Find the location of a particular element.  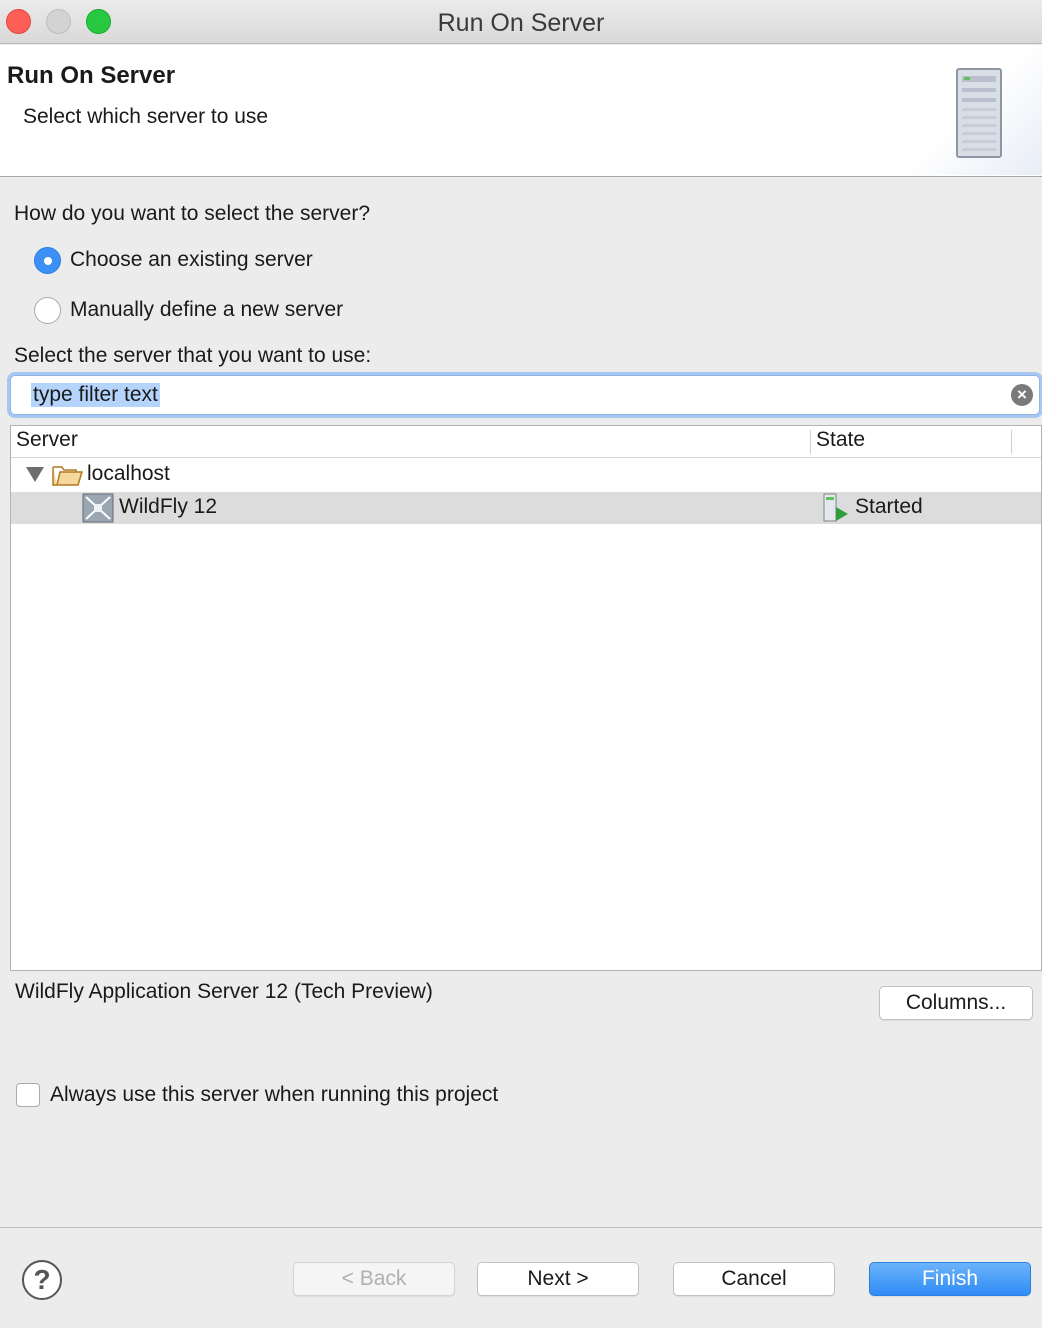

filter-text: type filter text is located at coordinates (95, 395).